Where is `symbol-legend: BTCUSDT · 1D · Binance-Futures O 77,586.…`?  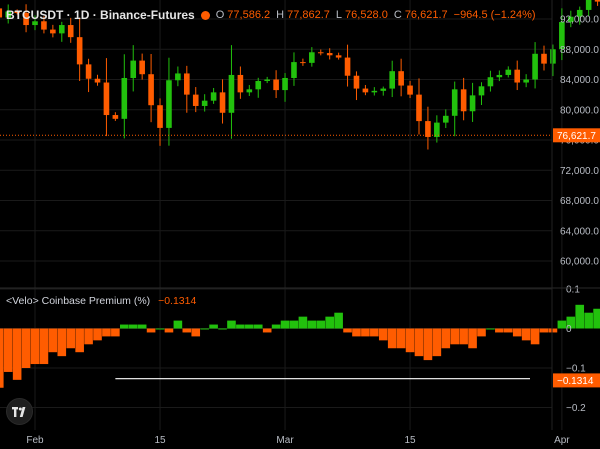 symbol-legend: BTCUSDT · 1D · Binance-Futures O 77,586.… is located at coordinates (271, 15).